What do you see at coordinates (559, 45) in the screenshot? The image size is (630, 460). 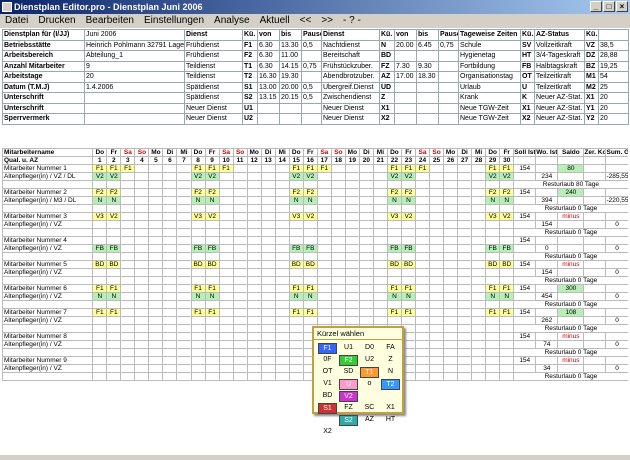 I see `az-cell: Vollzeitkraft` at bounding box center [559, 45].